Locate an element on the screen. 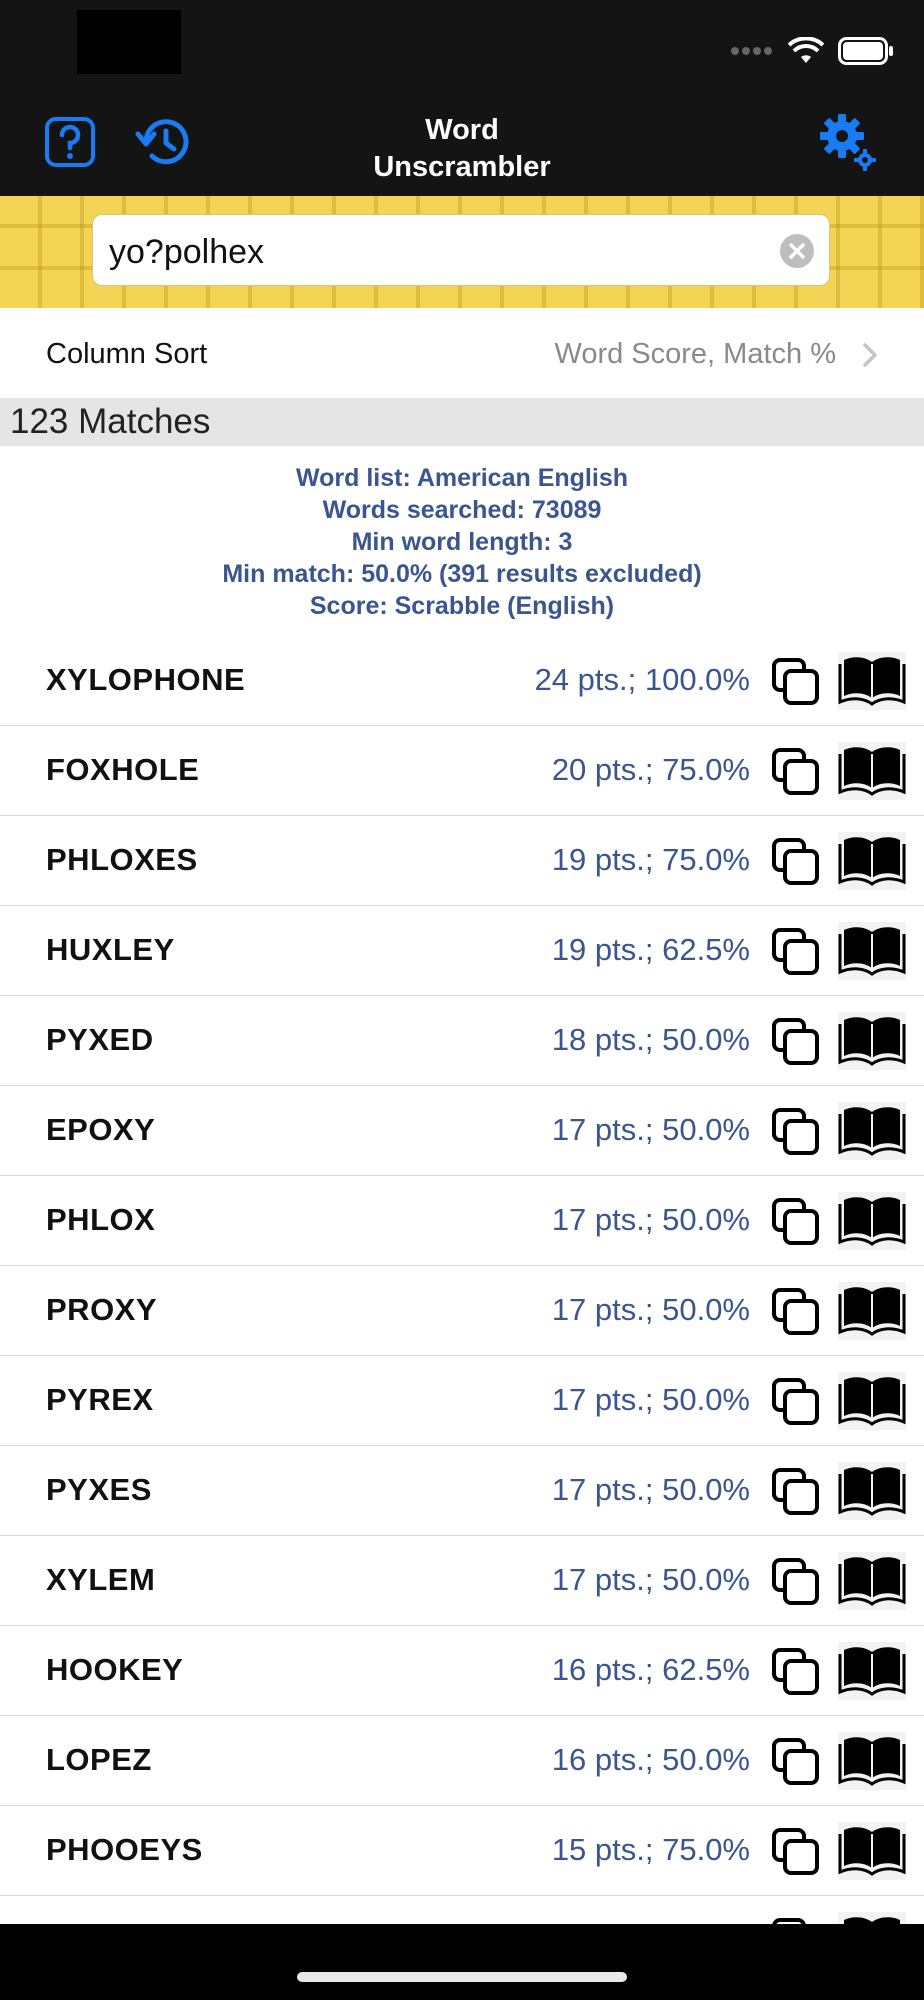 The width and height of the screenshot is (924, 2000). clear-icon is located at coordinates (797, 251).